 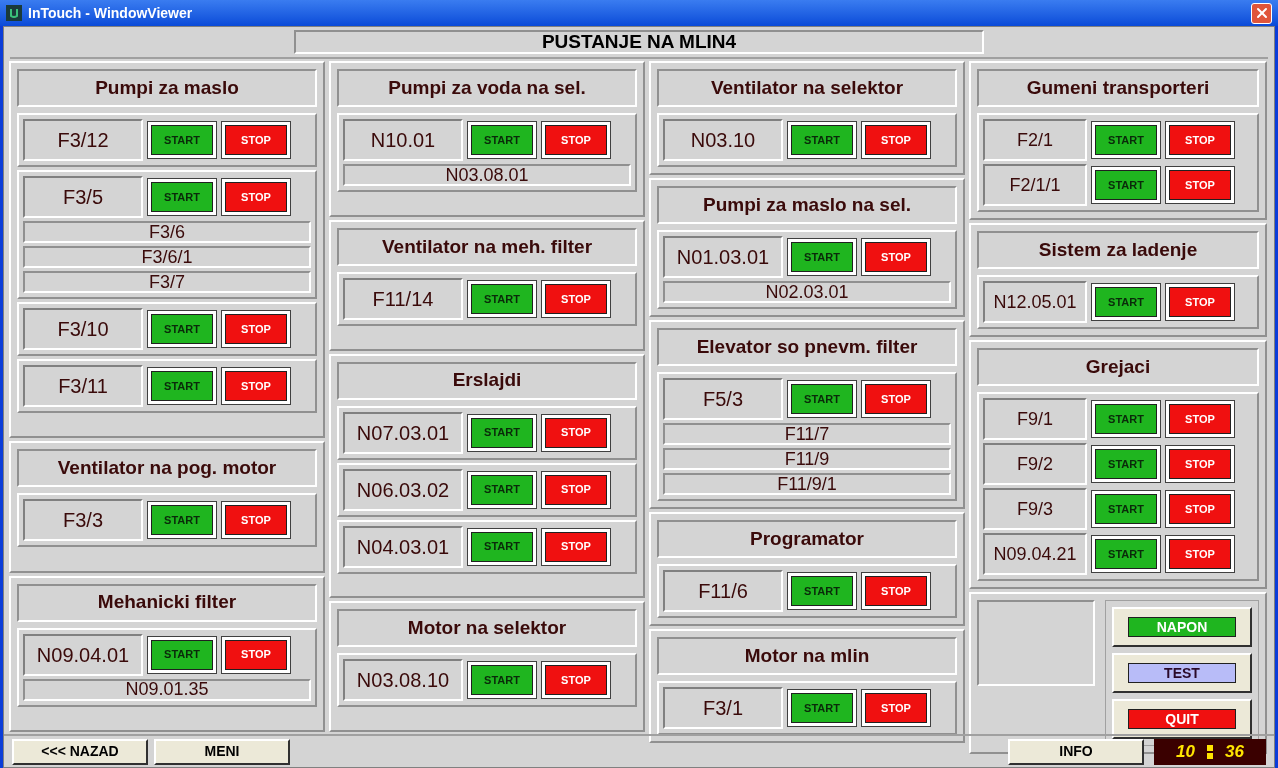 I want to click on device-label: N04.03.01, so click(x=403, y=546).